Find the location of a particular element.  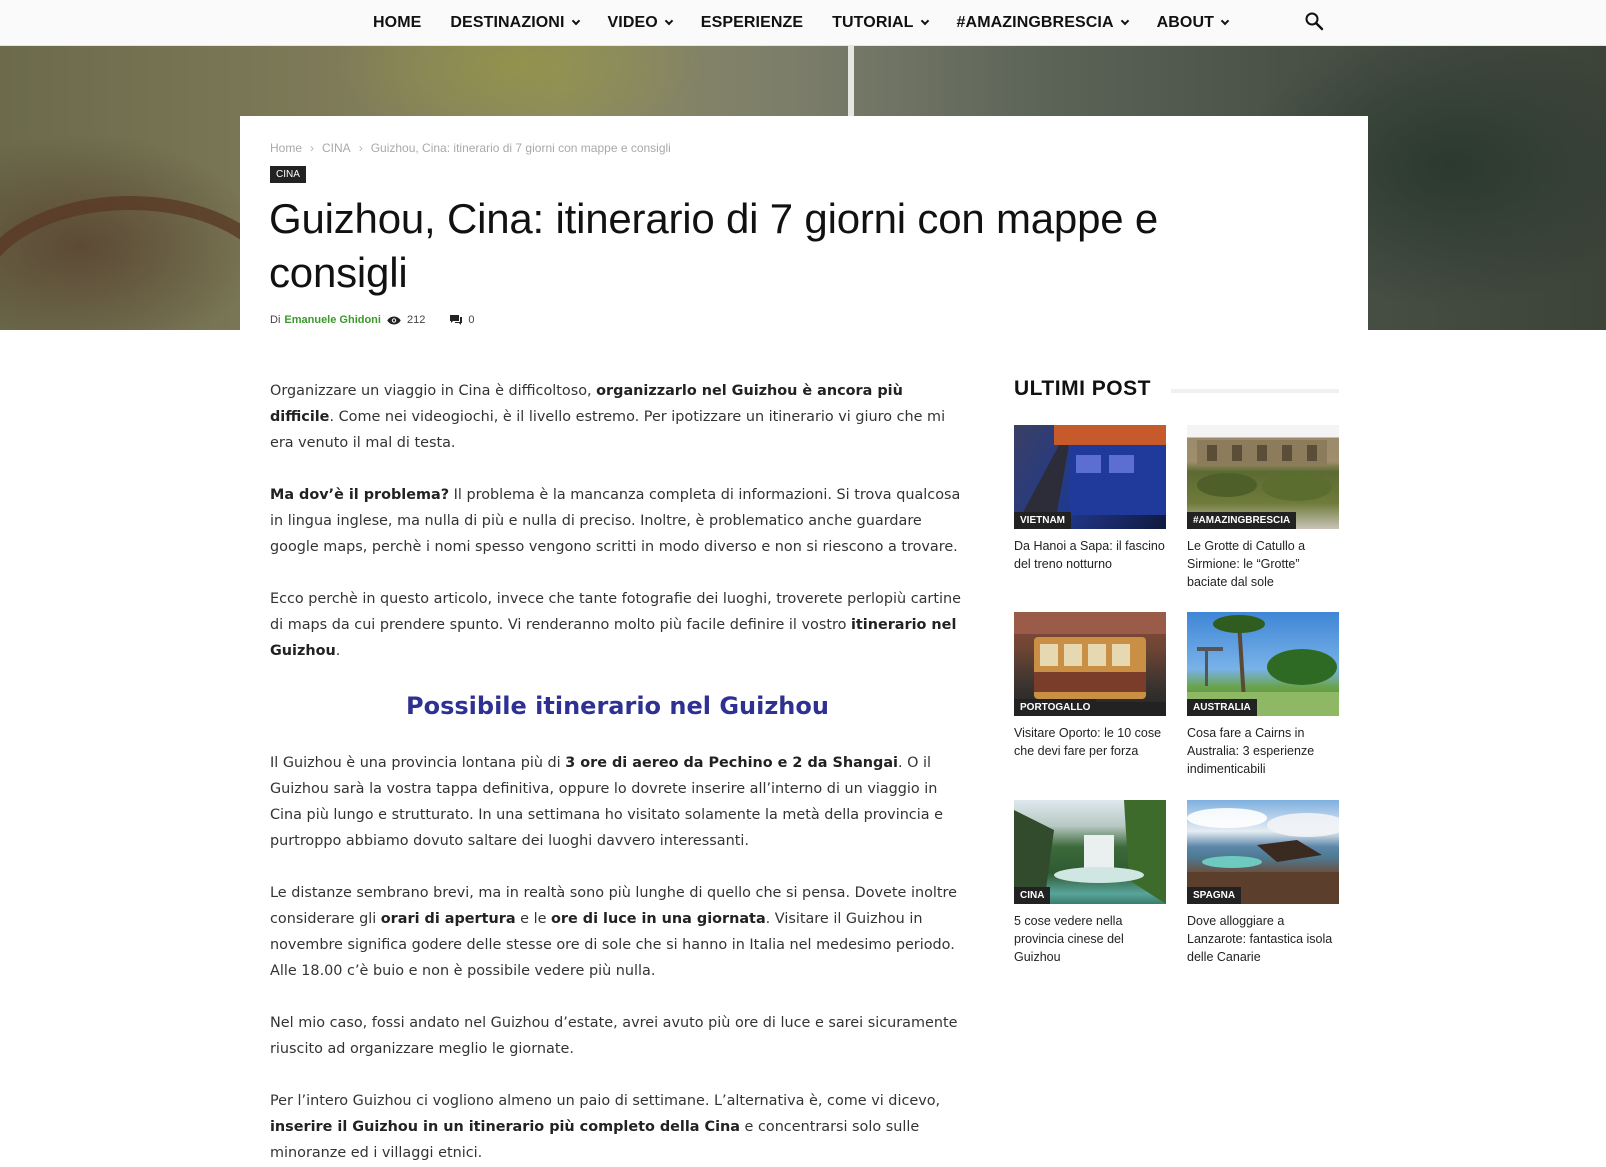

bold-text: Ma dov’è il problema? is located at coordinates (360, 495).